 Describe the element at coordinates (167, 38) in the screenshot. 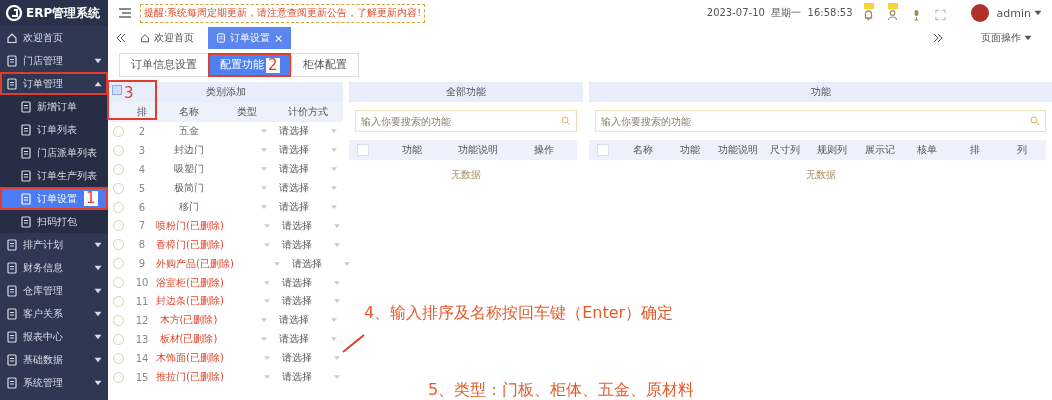

I see `page-tab: 欢迎首页` at that location.